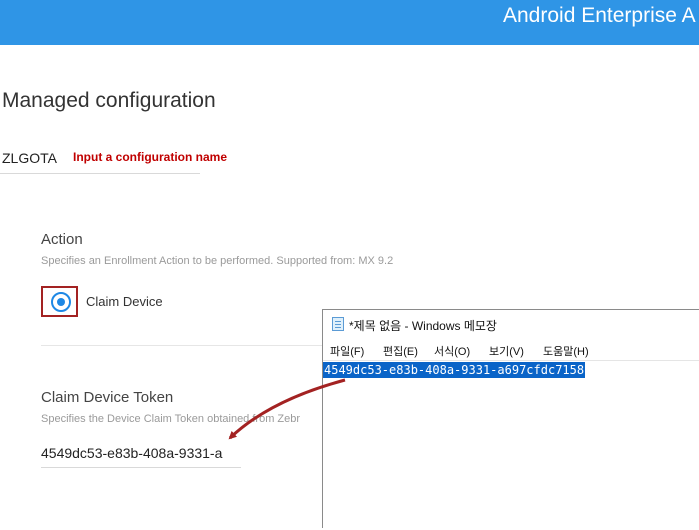 This screenshot has width=699, height=530. I want to click on claim-device-radio-label: Claim Device, so click(124, 301).